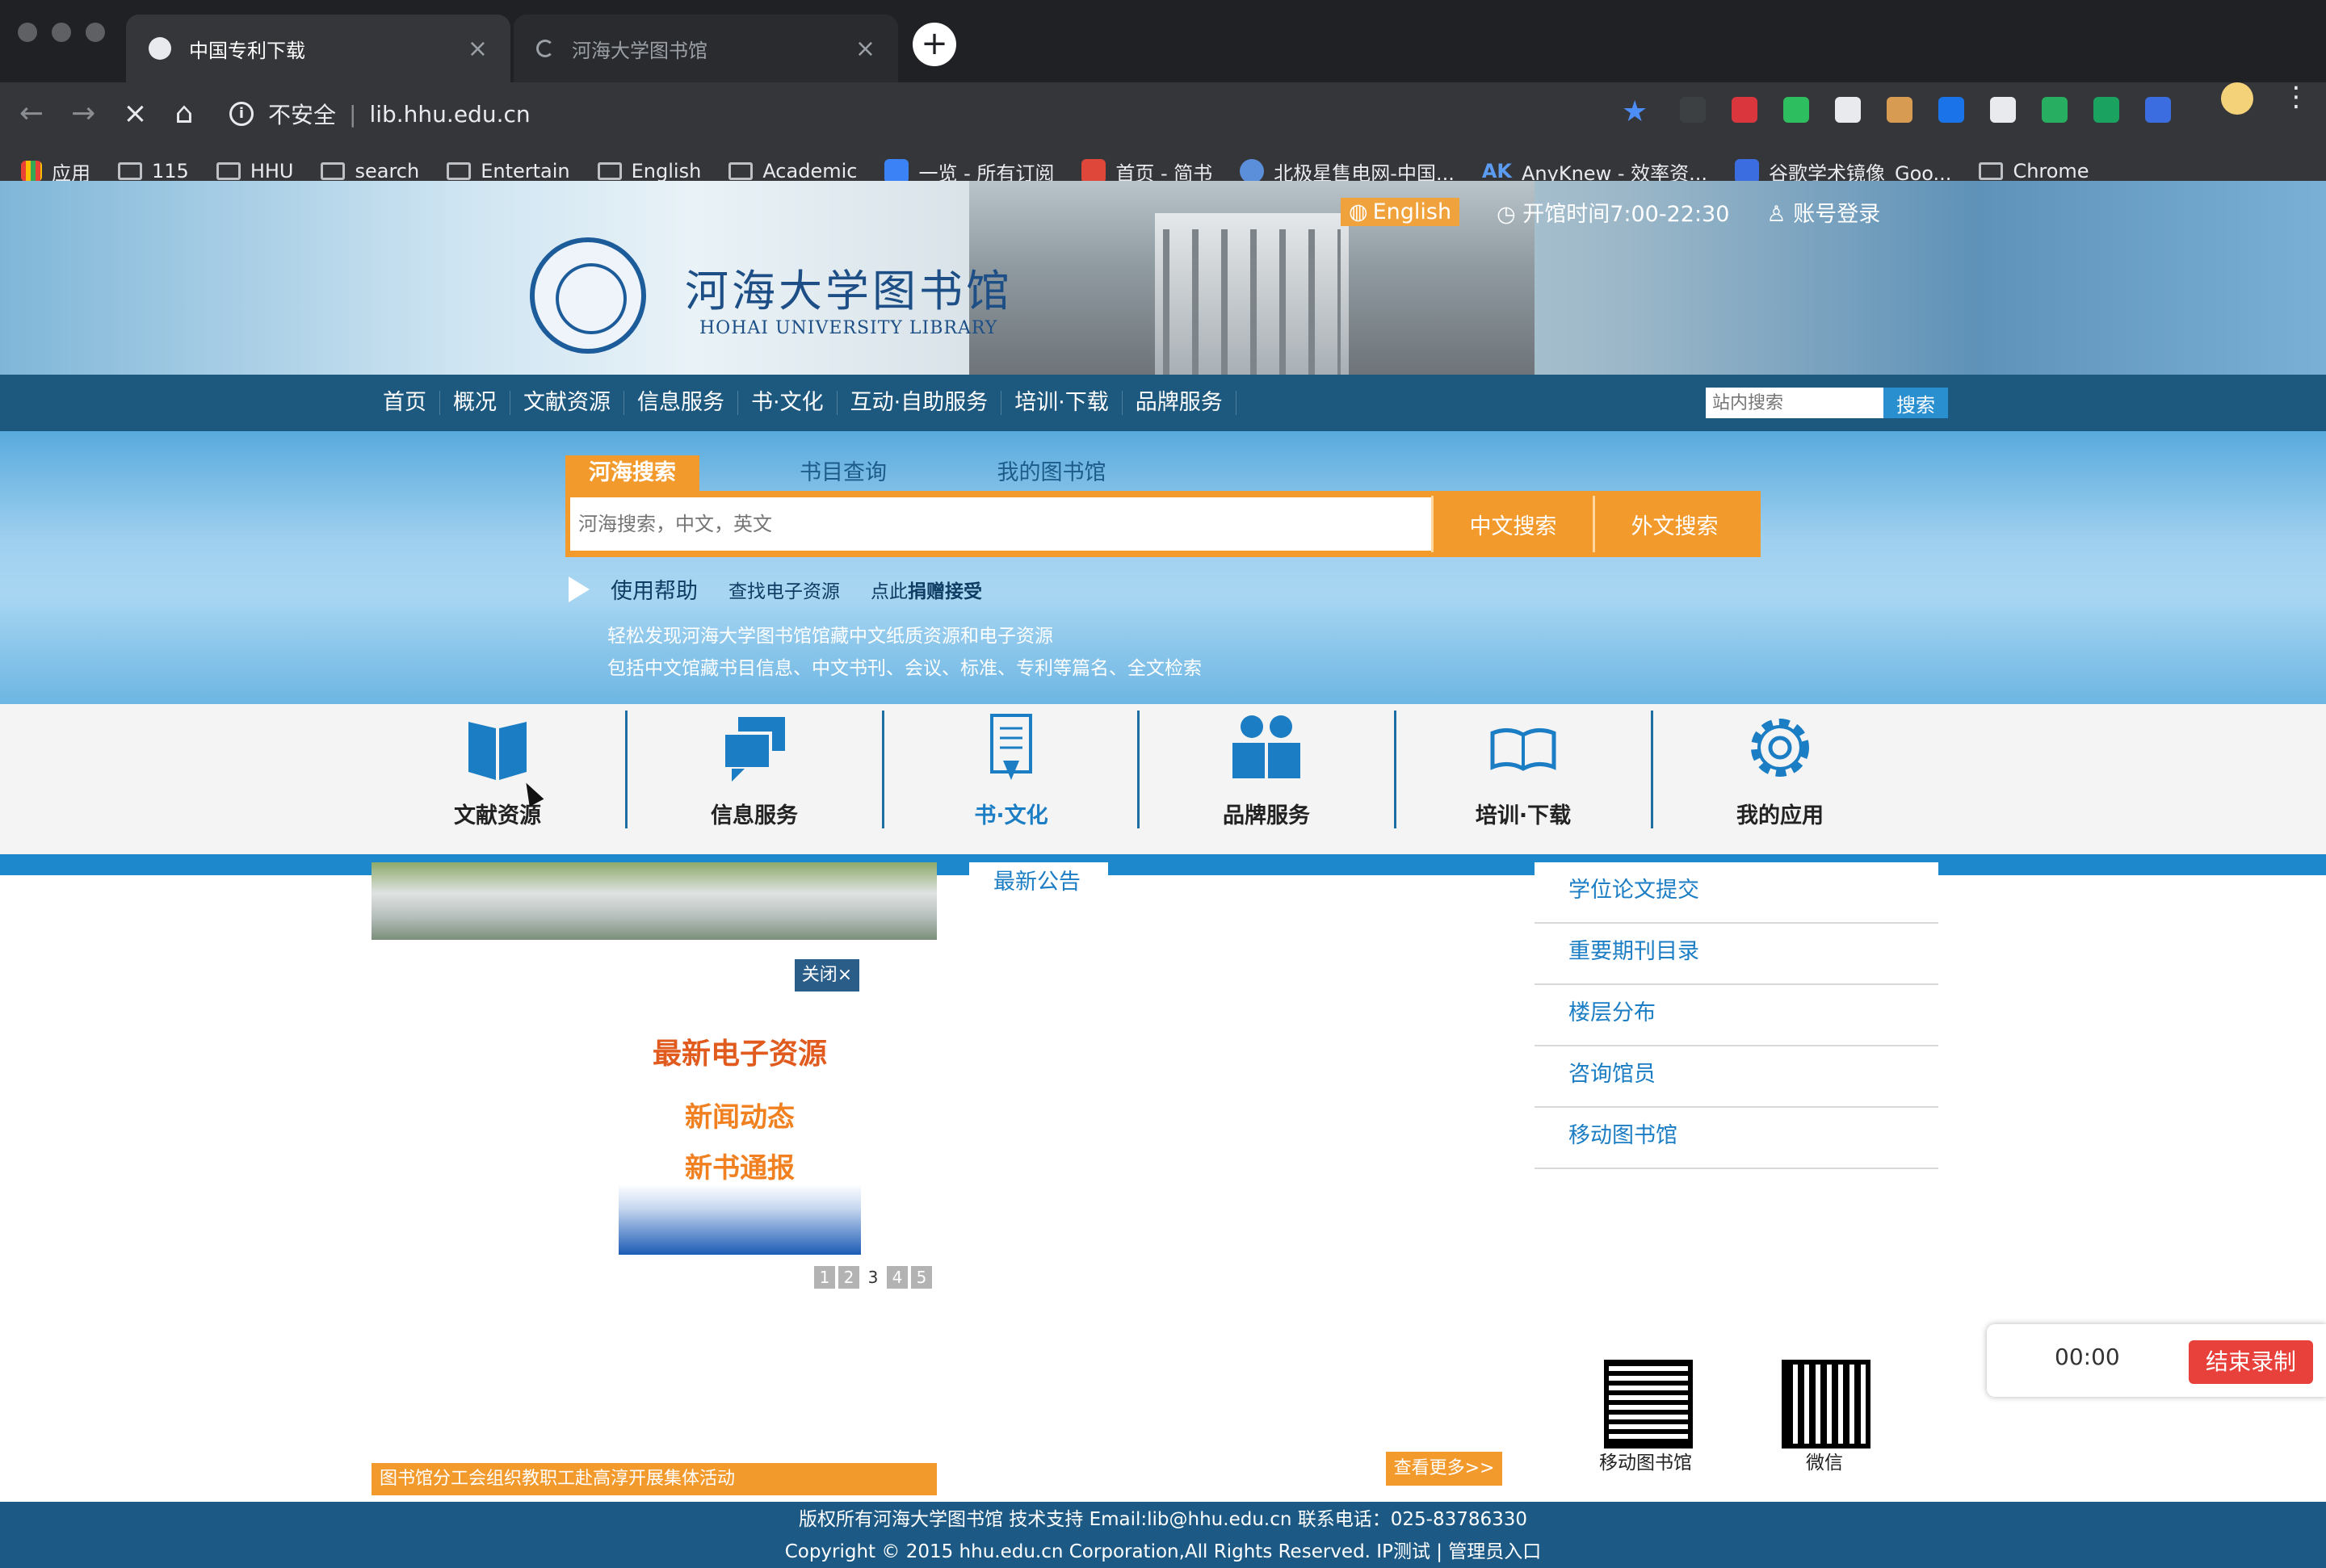 The height and width of the screenshot is (1568, 2326). Describe the element at coordinates (27, 32) in the screenshot. I see `close-window-icon` at that location.